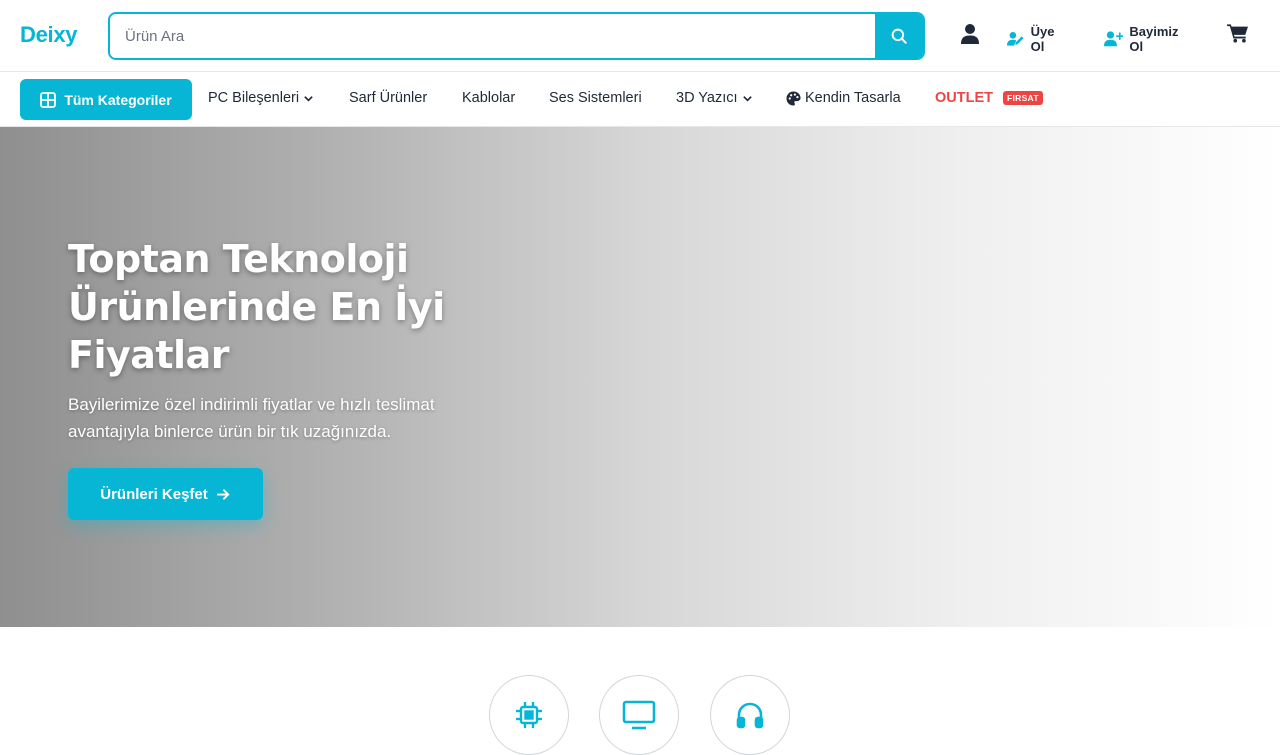 The height and width of the screenshot is (755, 1280). I want to click on monitor-icon, so click(639, 715).